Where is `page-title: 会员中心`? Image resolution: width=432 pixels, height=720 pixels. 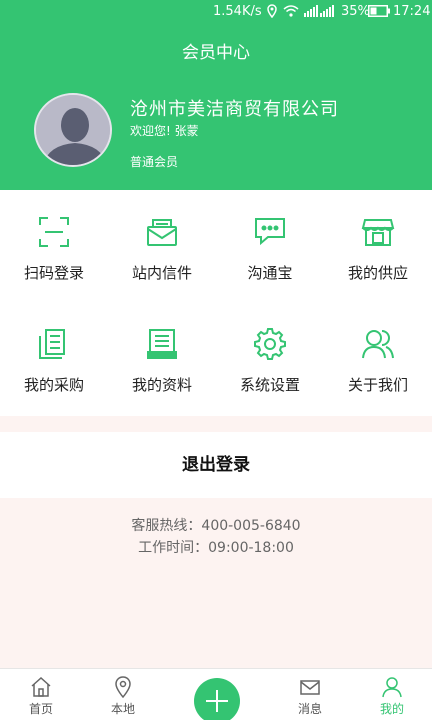
page-title: 会员中心 is located at coordinates (216, 53).